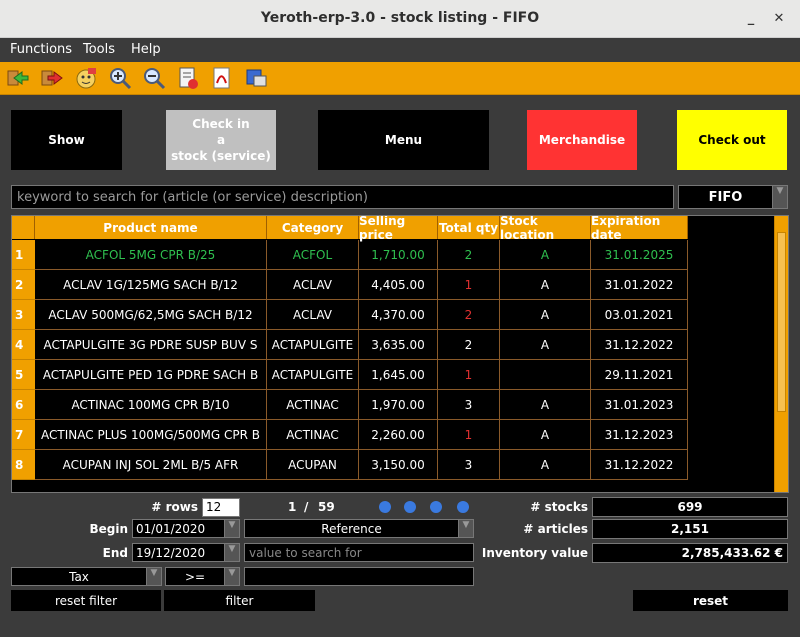 Image resolution: width=800 pixels, height=637 pixels. I want to click on check-out-button: Check out, so click(732, 140).